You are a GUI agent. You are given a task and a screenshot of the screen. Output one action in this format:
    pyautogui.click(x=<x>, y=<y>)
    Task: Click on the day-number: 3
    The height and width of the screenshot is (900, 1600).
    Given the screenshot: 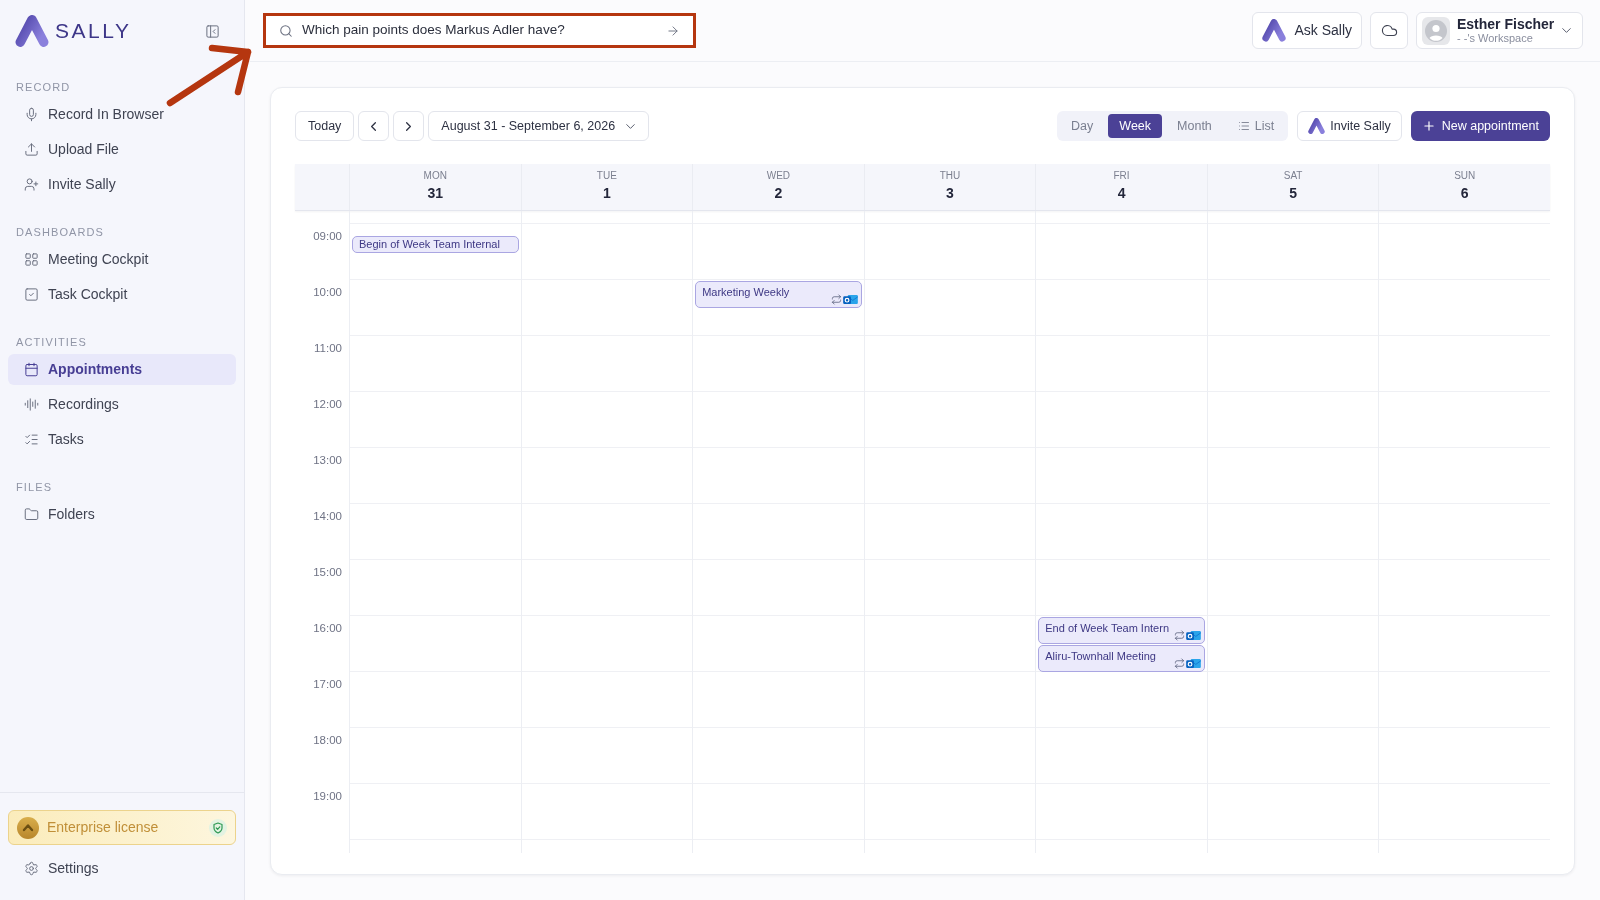 What is the action you would take?
    pyautogui.click(x=950, y=193)
    